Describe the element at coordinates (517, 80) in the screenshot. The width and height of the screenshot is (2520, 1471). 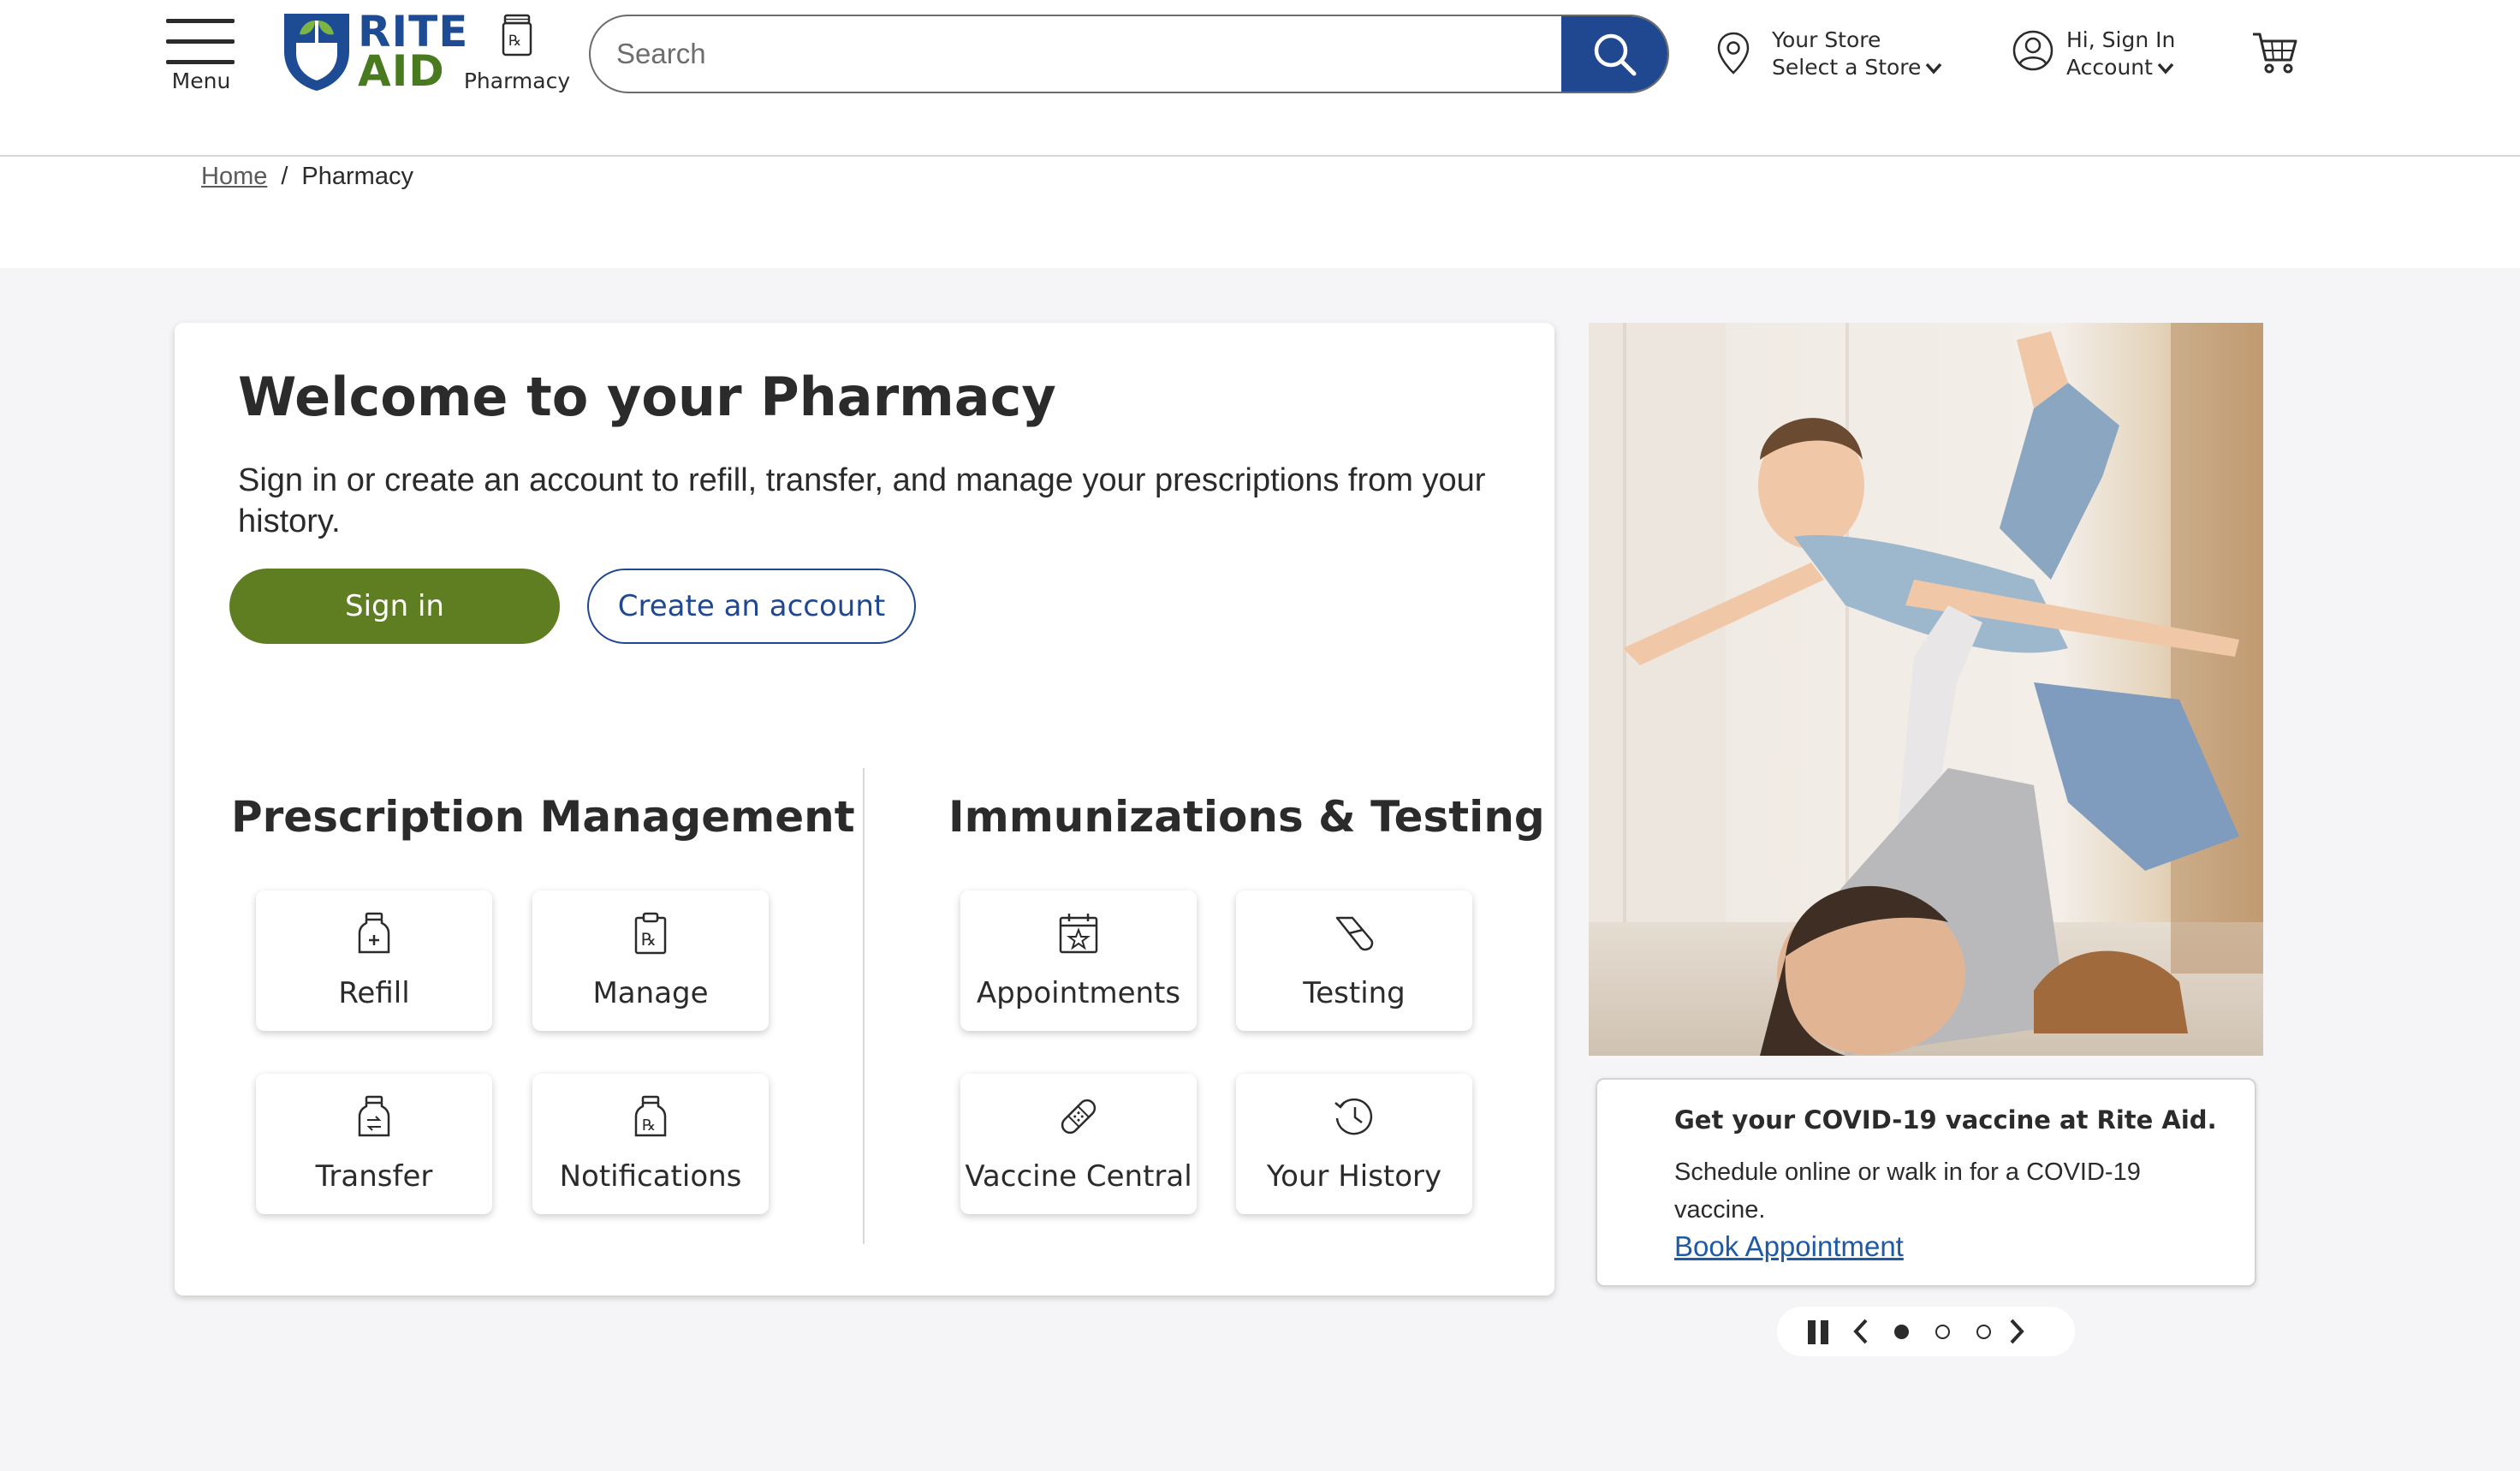
I see `pharmacy-label: Pharmacy` at that location.